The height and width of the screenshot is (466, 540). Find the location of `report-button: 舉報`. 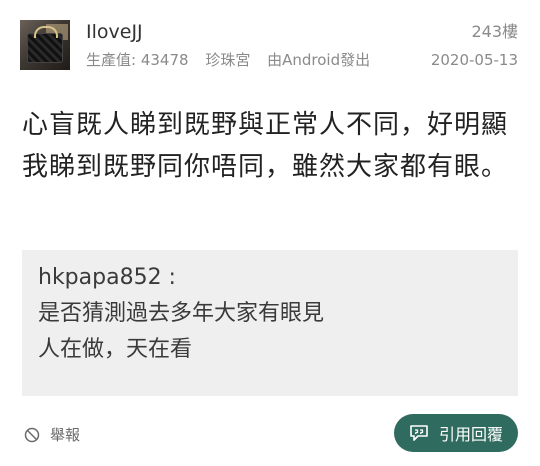

report-button: 舉報 is located at coordinates (52, 434).